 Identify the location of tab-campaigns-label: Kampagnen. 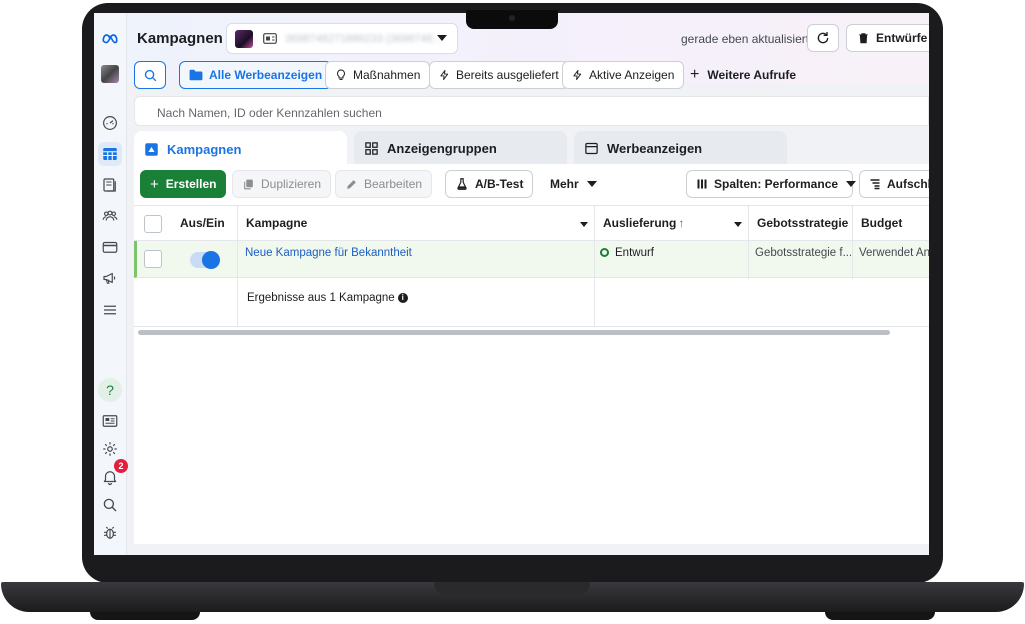
(204, 149).